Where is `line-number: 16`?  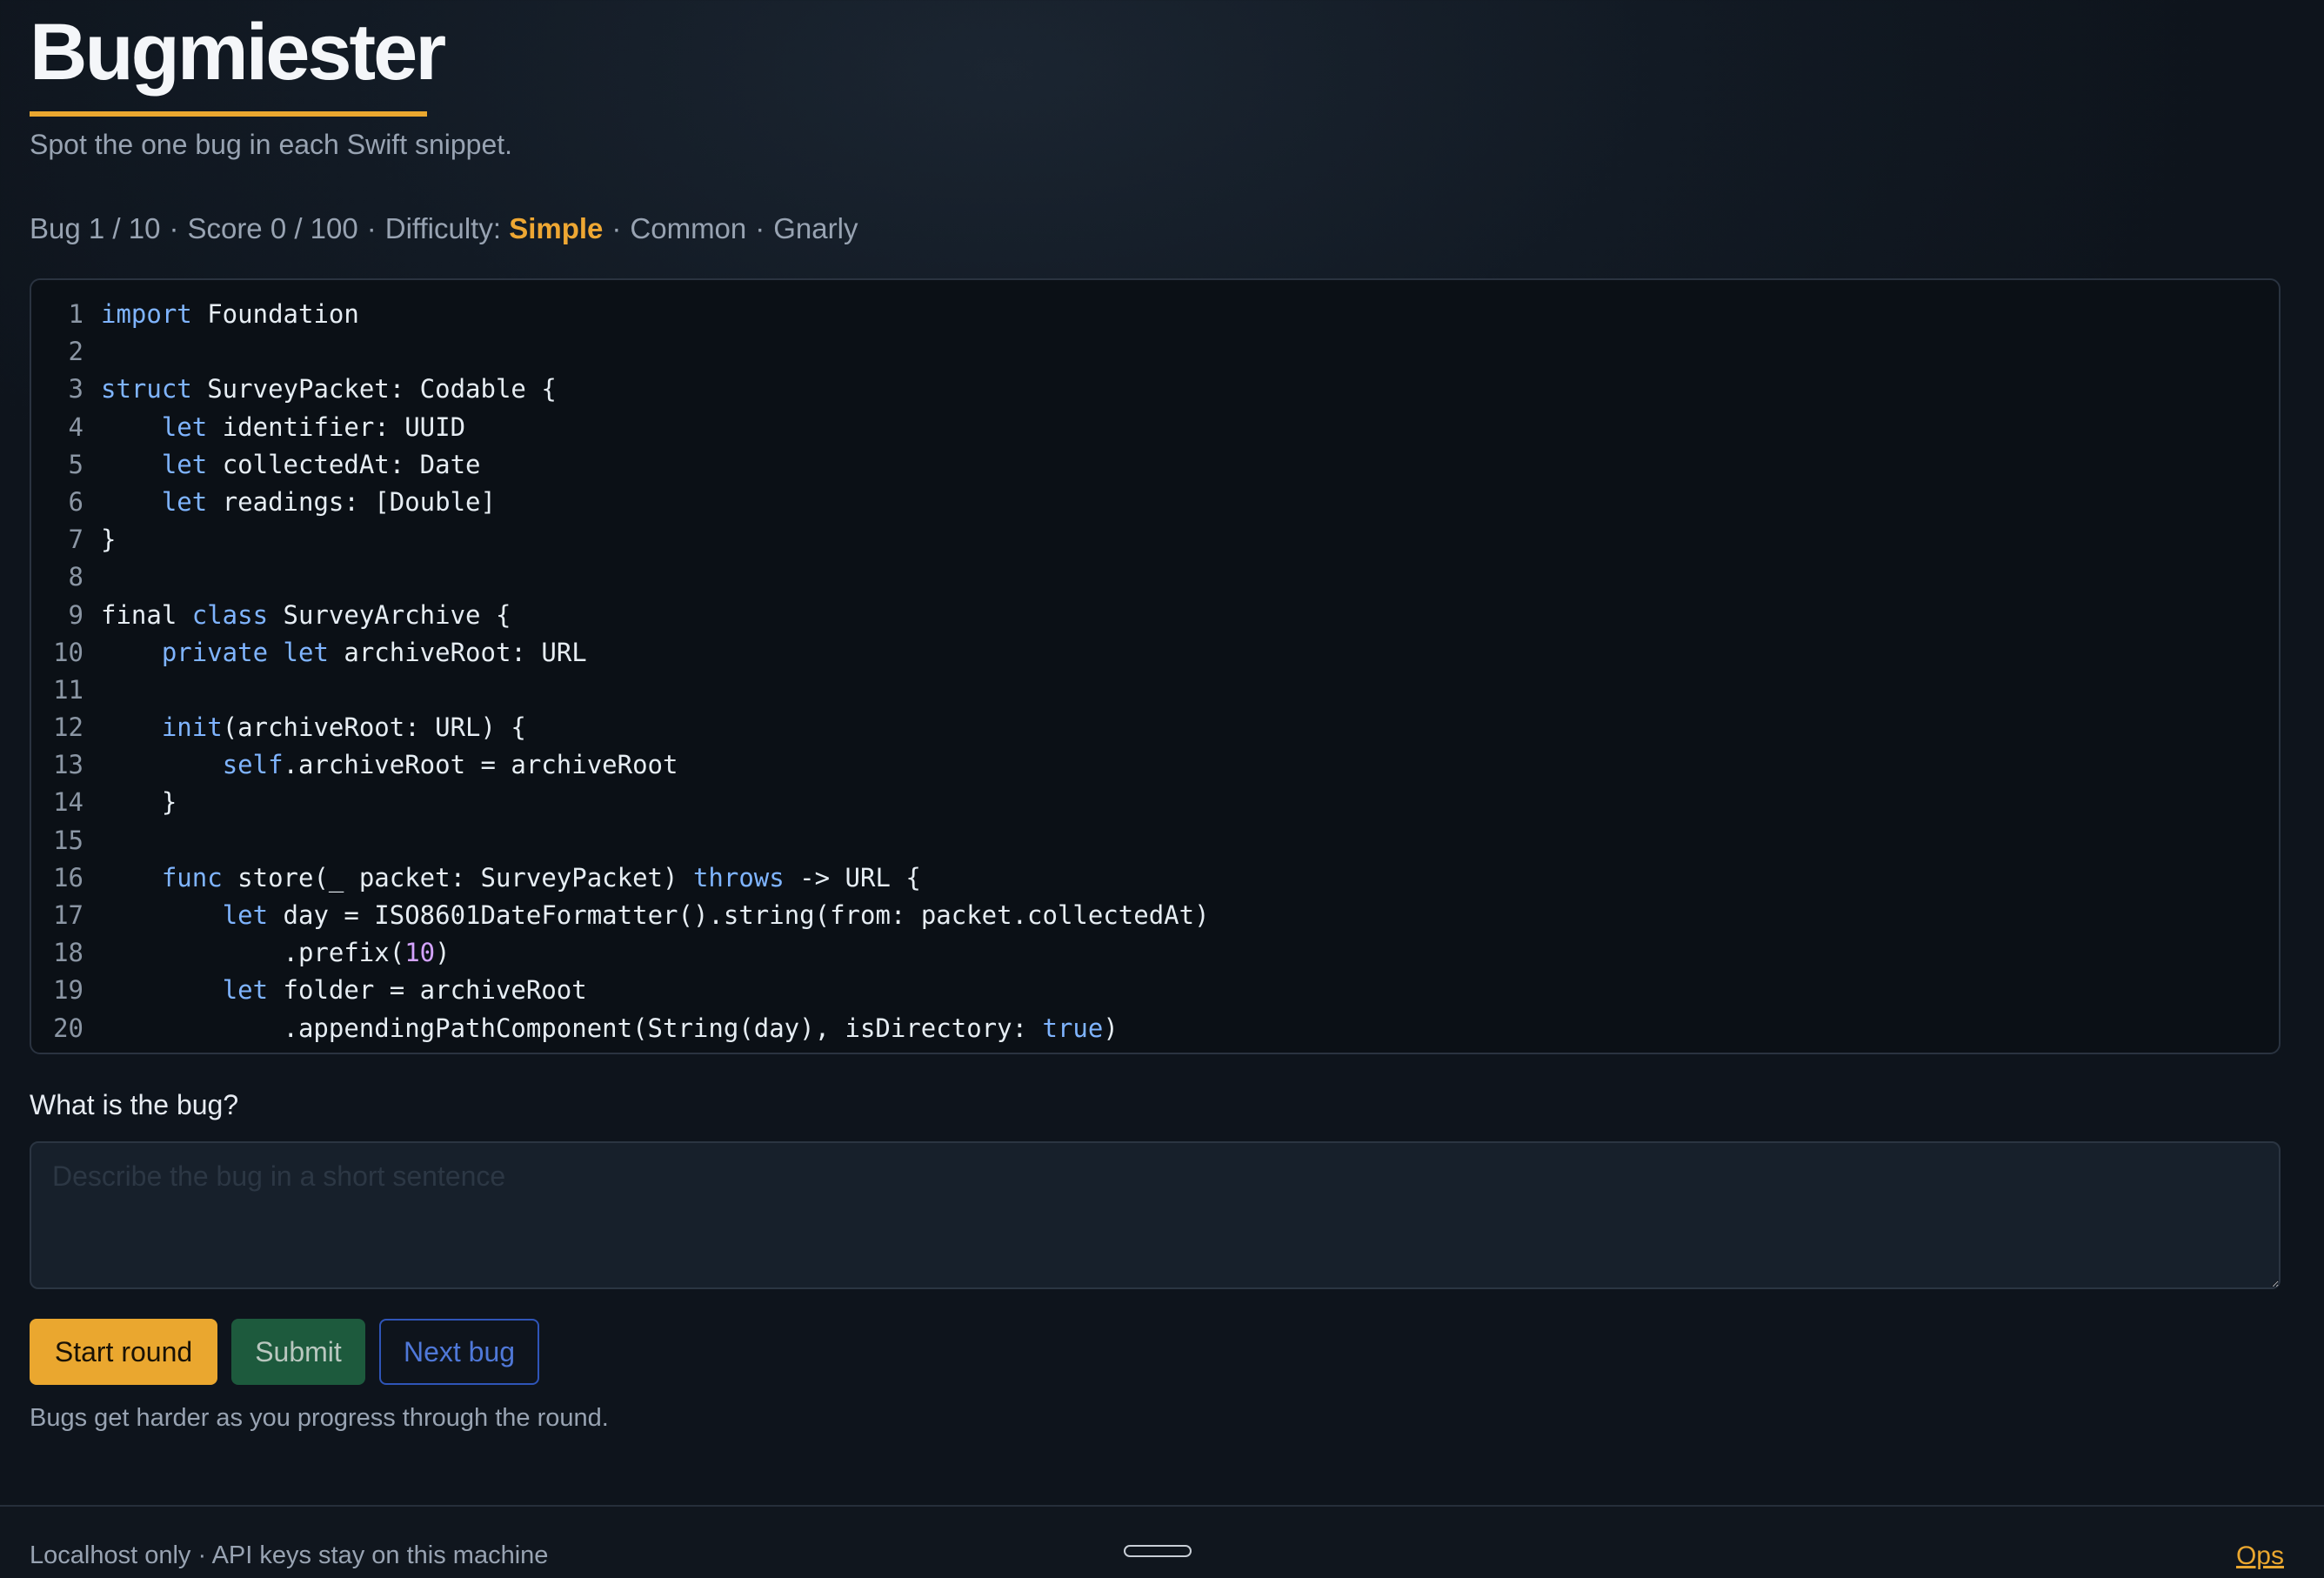 line-number: 16 is located at coordinates (68, 878).